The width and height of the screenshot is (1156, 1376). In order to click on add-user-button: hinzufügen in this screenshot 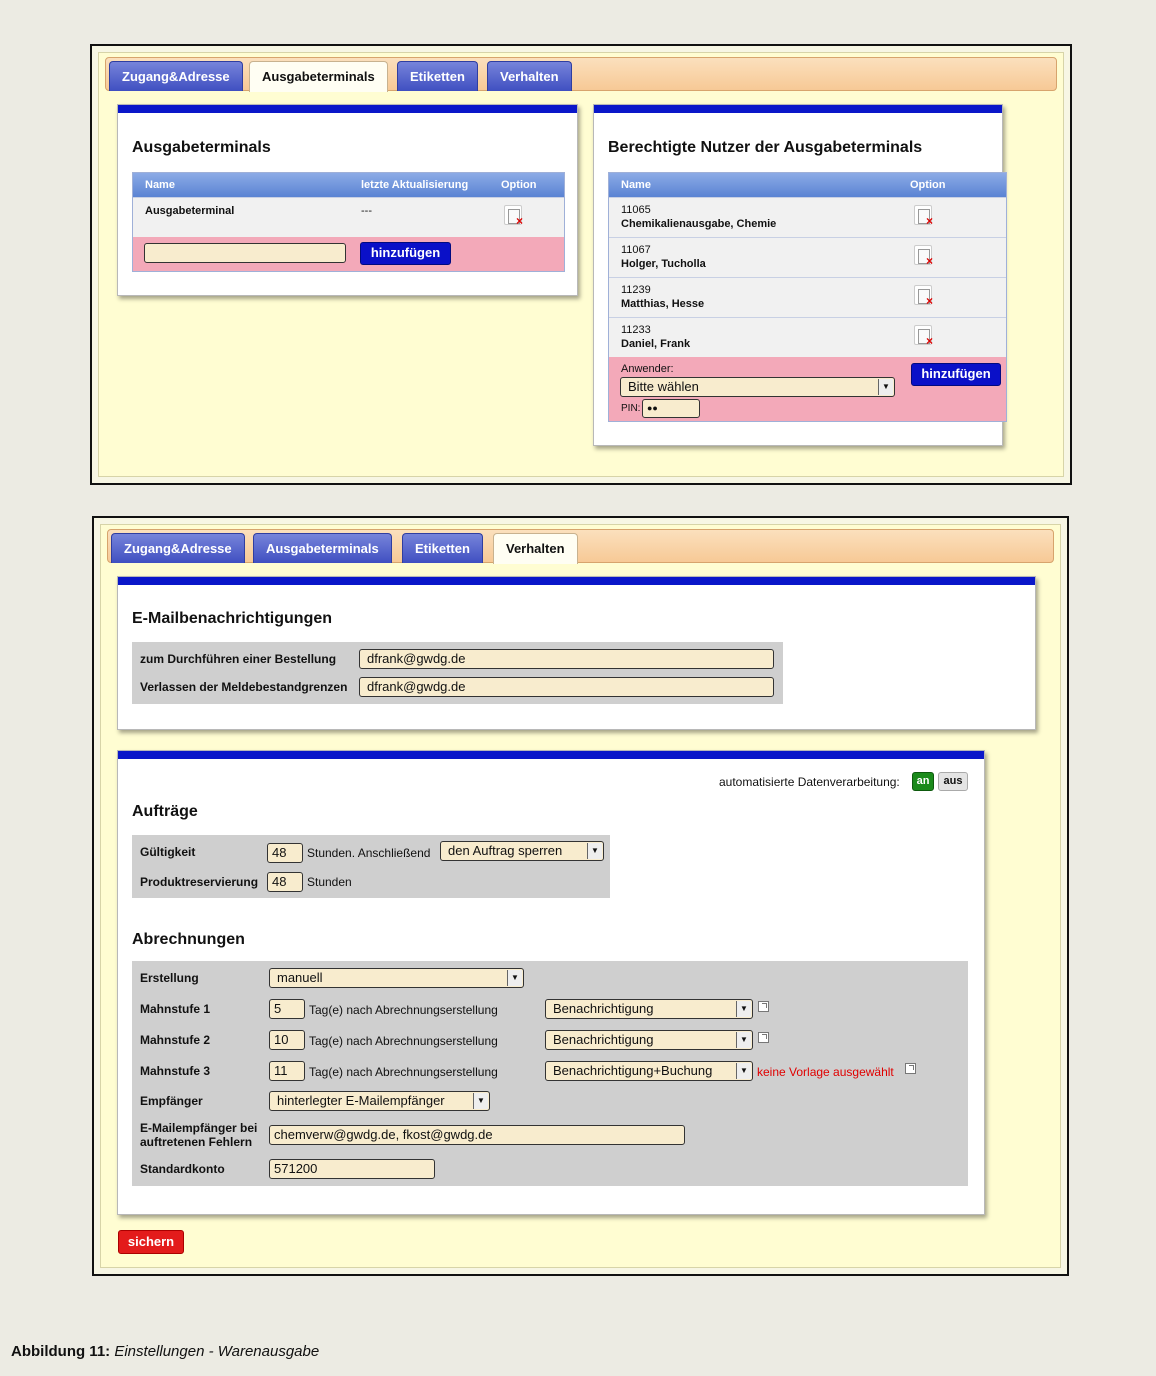, I will do `click(956, 374)`.